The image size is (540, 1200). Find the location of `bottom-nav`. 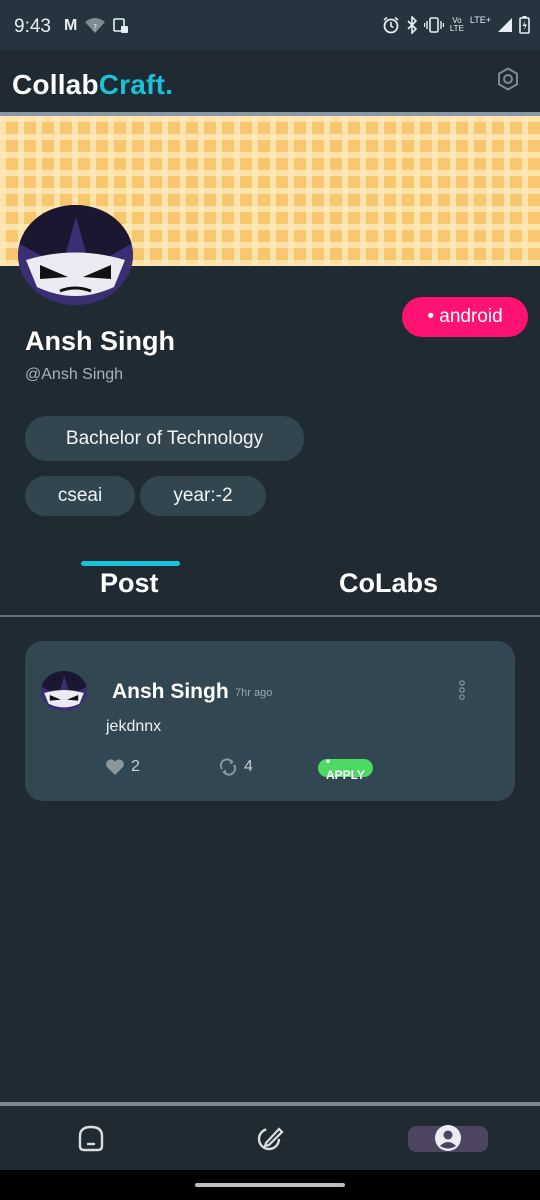

bottom-nav is located at coordinates (270, 1138).